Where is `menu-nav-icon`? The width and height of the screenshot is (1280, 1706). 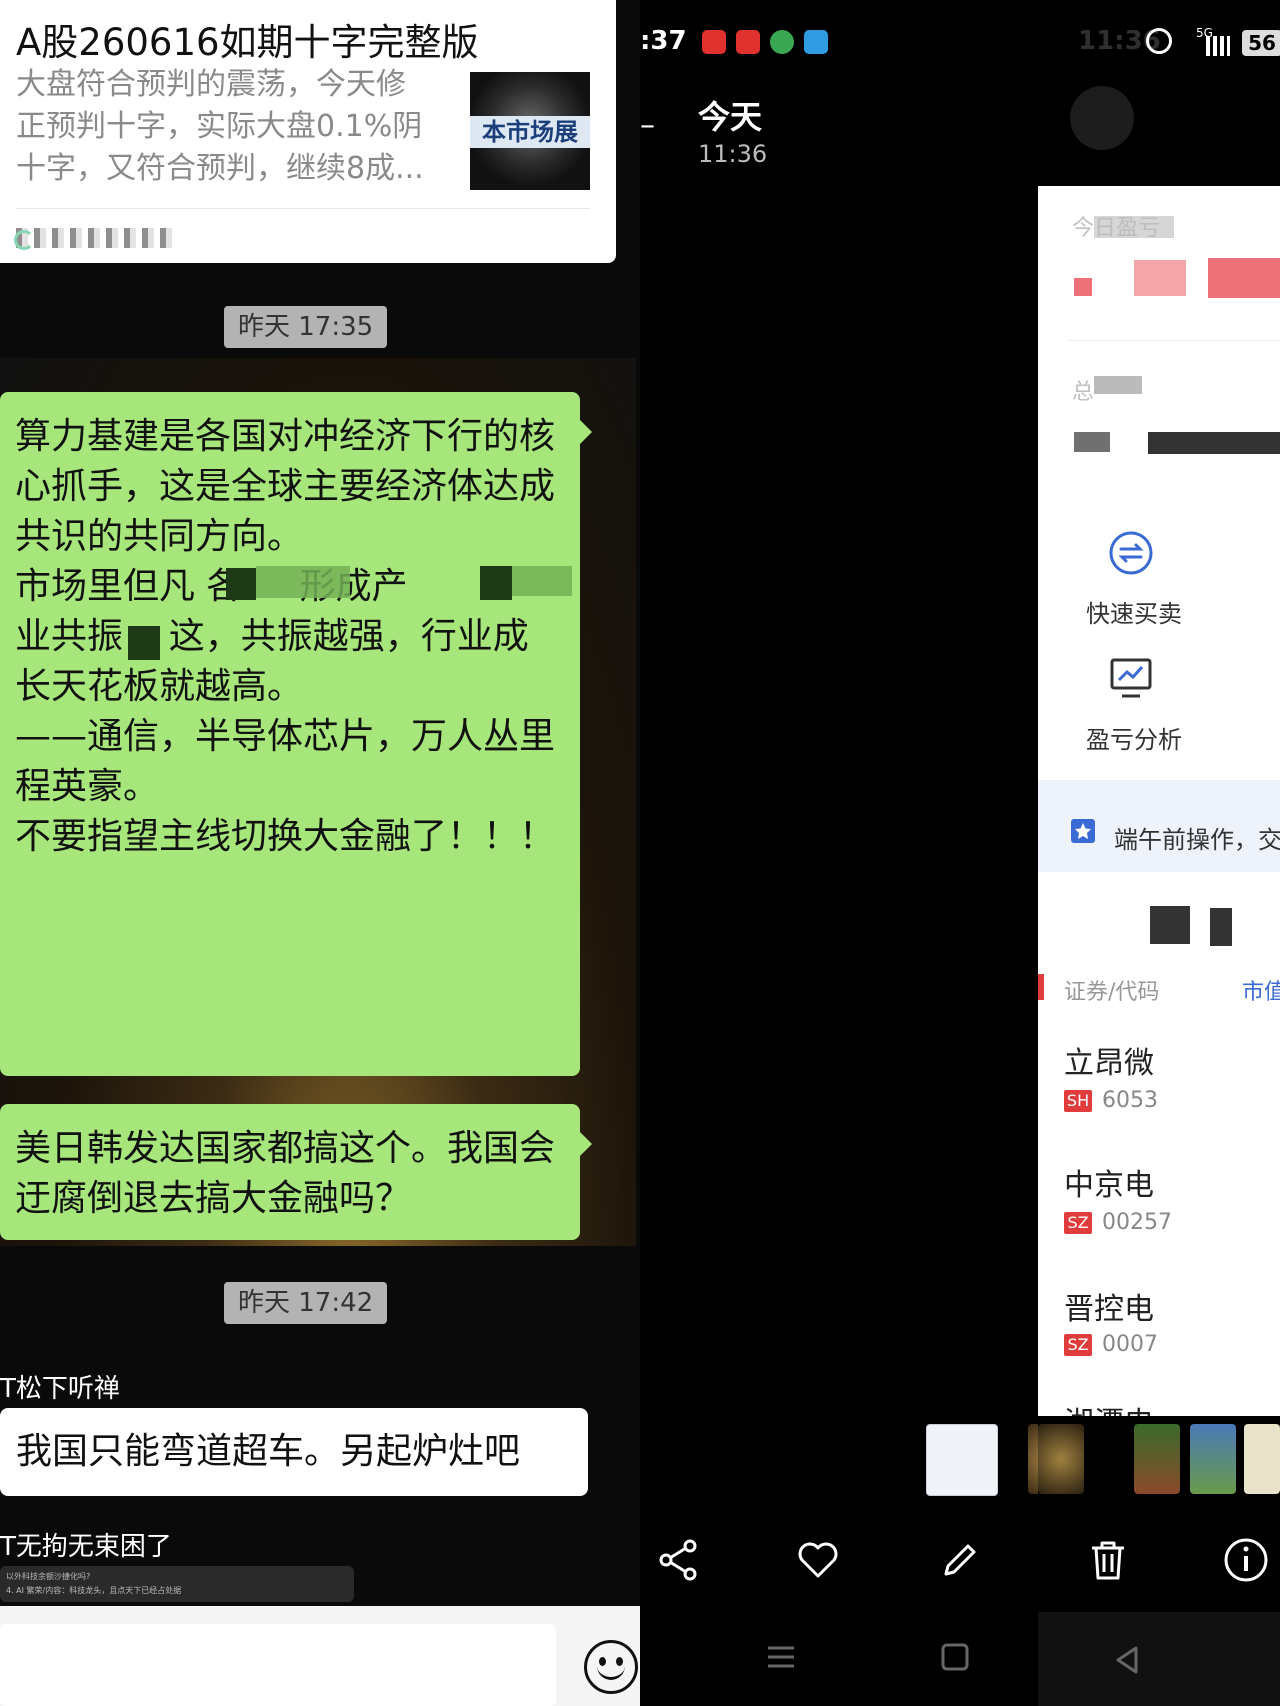
menu-nav-icon is located at coordinates (781, 1657).